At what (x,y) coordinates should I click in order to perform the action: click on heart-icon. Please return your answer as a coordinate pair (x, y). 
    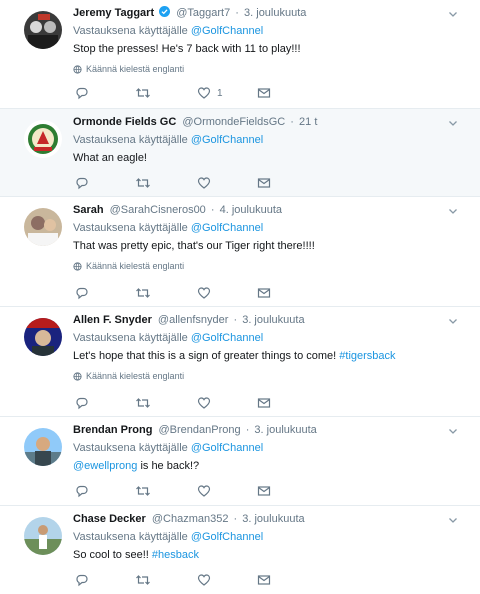
    Looking at the image, I should click on (204, 293).